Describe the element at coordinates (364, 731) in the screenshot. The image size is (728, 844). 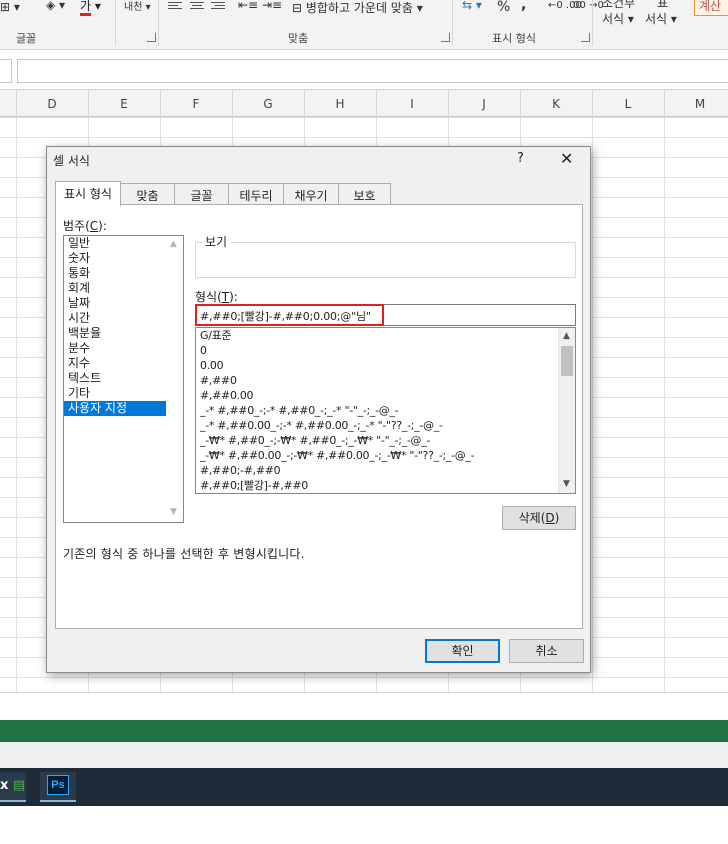
I see `status-bar` at that location.